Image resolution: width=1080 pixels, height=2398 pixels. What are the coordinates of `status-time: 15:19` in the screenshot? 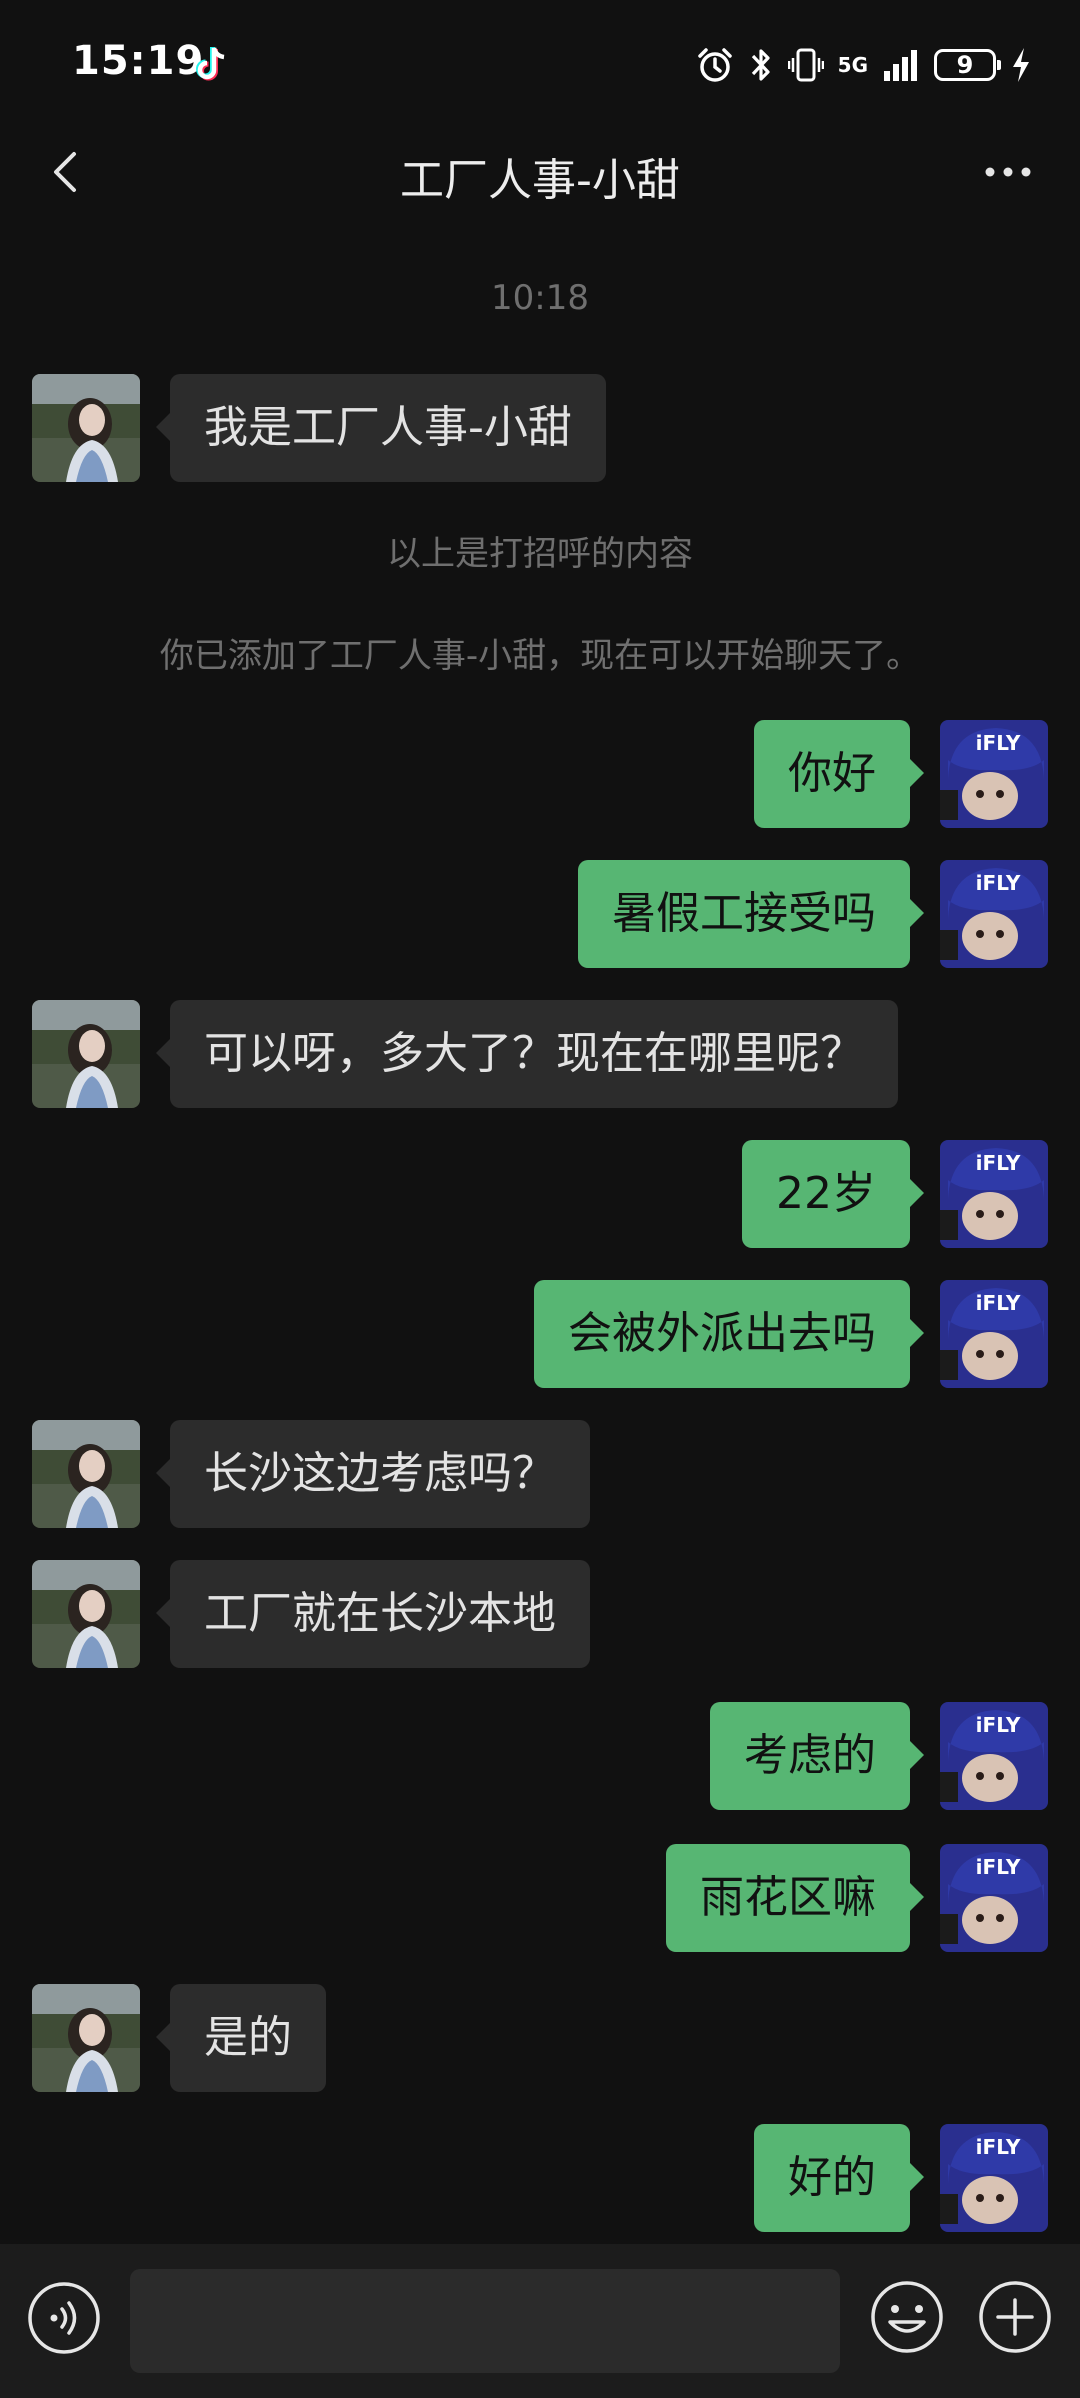 It's located at (138, 61).